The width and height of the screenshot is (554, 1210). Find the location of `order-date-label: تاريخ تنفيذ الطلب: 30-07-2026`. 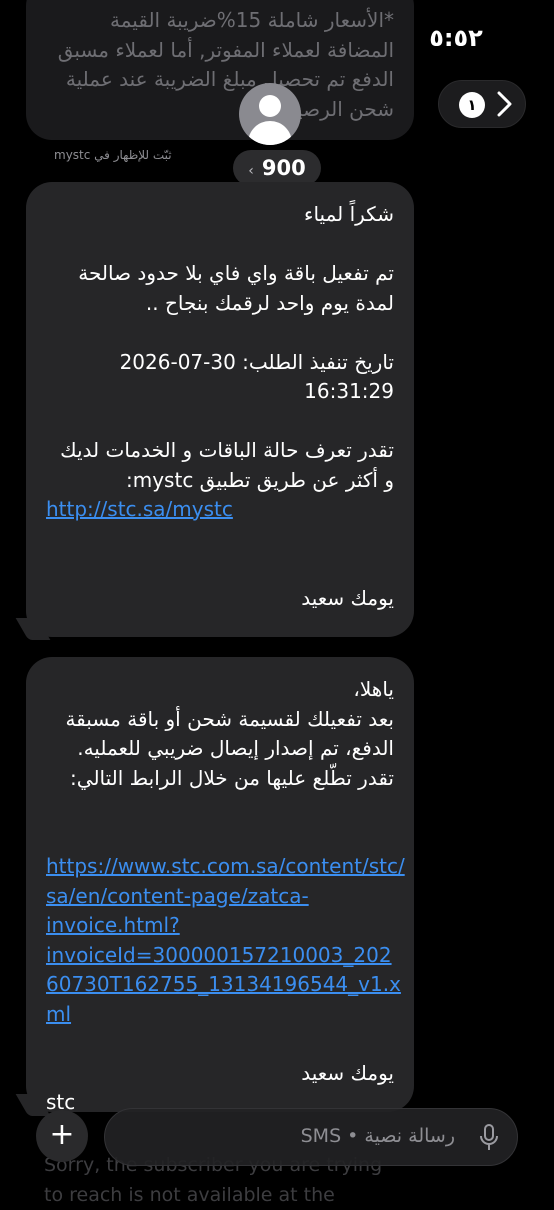

order-date-label: تاريخ تنفيذ الطلب: 30-07-2026 is located at coordinates (256, 361).